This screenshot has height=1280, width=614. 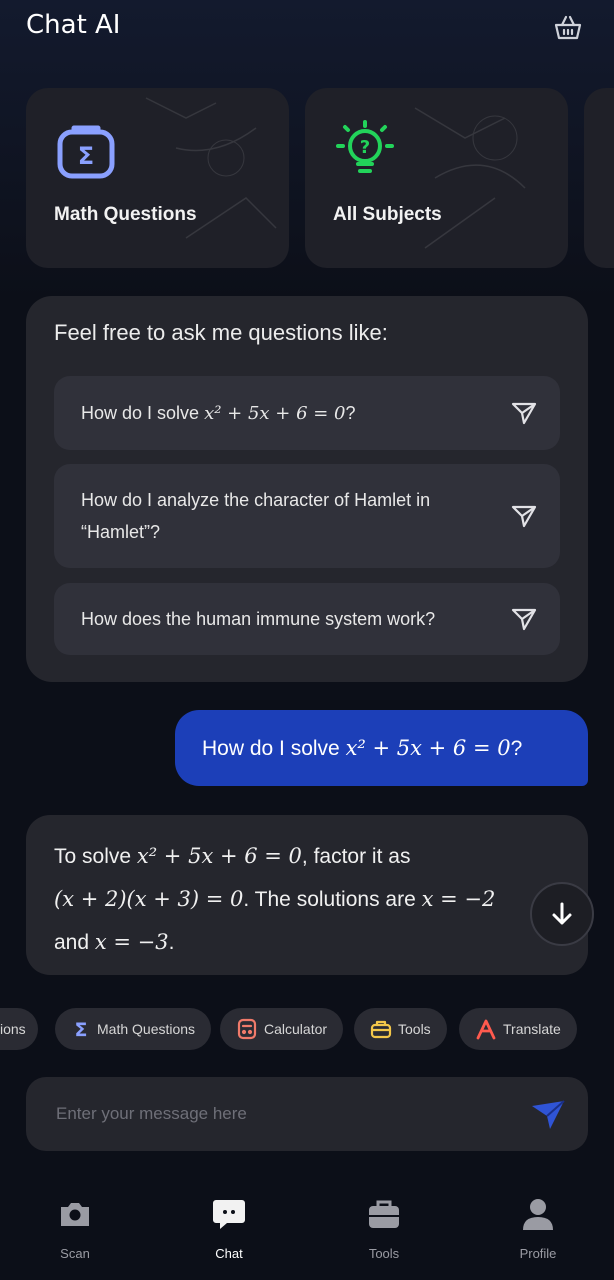 I want to click on lightbulb-question-icon: ?, so click(x=365, y=146).